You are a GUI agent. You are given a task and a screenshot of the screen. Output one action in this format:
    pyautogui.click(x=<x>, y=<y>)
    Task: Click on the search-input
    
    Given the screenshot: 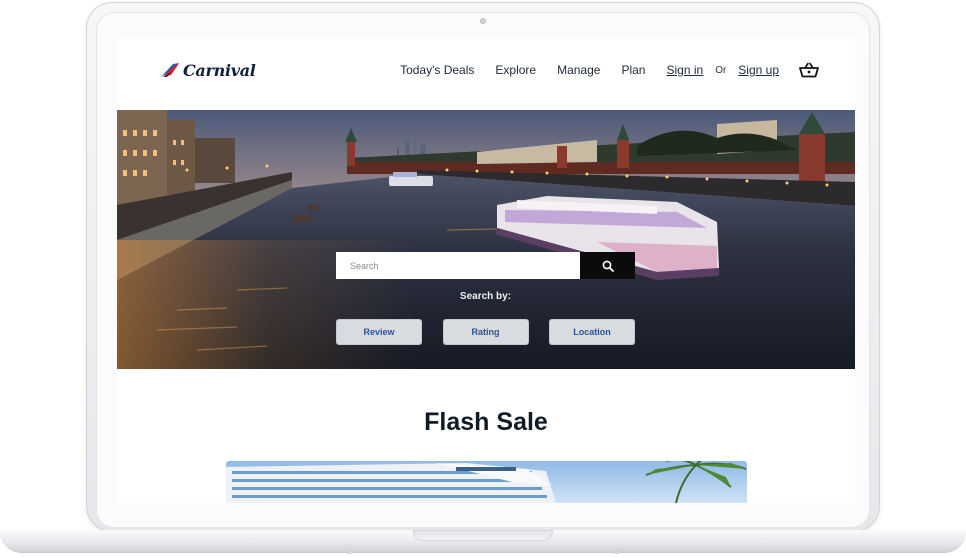 What is the action you would take?
    pyautogui.click(x=458, y=265)
    